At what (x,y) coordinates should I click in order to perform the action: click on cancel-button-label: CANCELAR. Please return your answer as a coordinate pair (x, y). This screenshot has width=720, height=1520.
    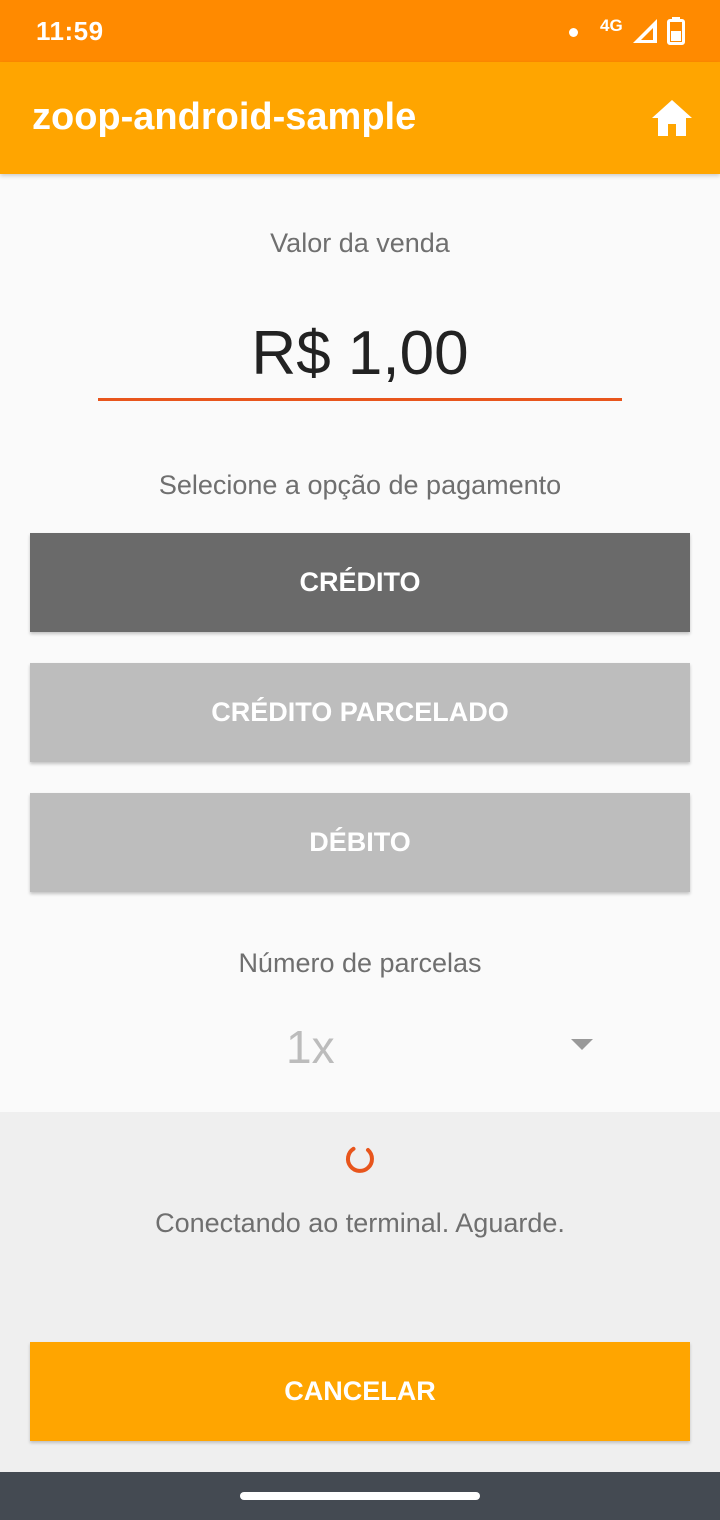
    Looking at the image, I should click on (360, 1391).